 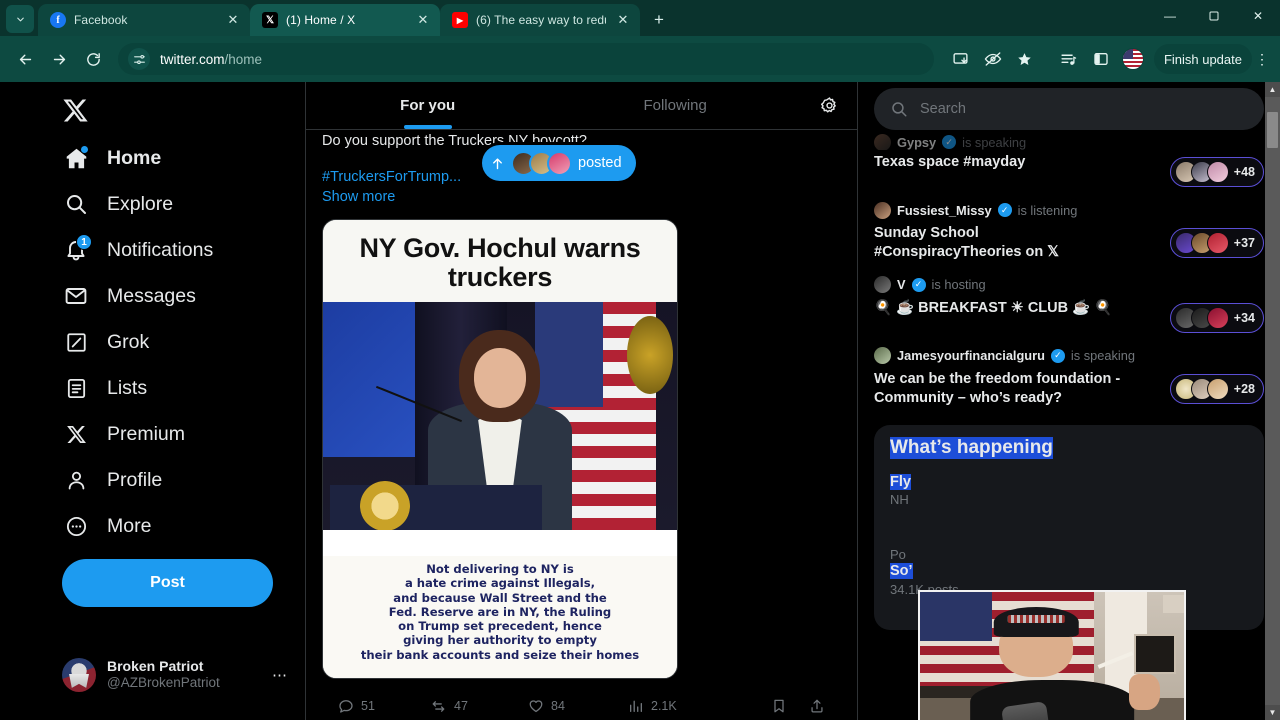 I want to click on space-status: is speaking, so click(x=1102, y=356).